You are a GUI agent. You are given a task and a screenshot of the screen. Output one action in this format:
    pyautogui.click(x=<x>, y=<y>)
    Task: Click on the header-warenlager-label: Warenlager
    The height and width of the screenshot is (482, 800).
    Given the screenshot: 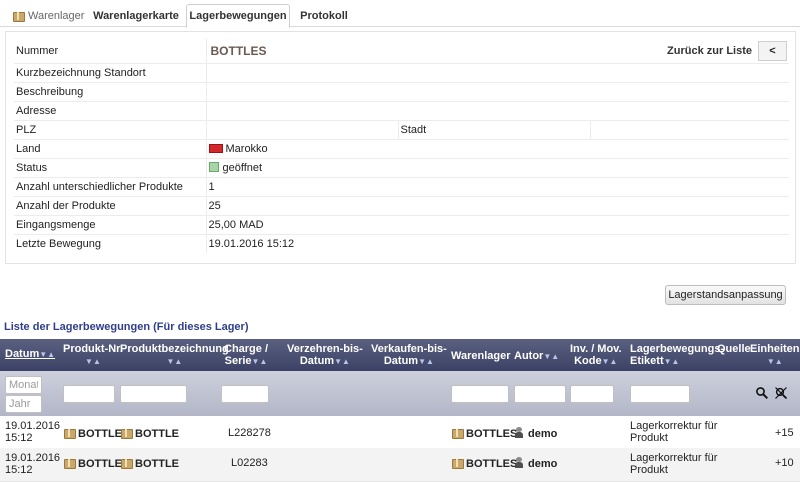 What is the action you would take?
    pyautogui.click(x=481, y=356)
    